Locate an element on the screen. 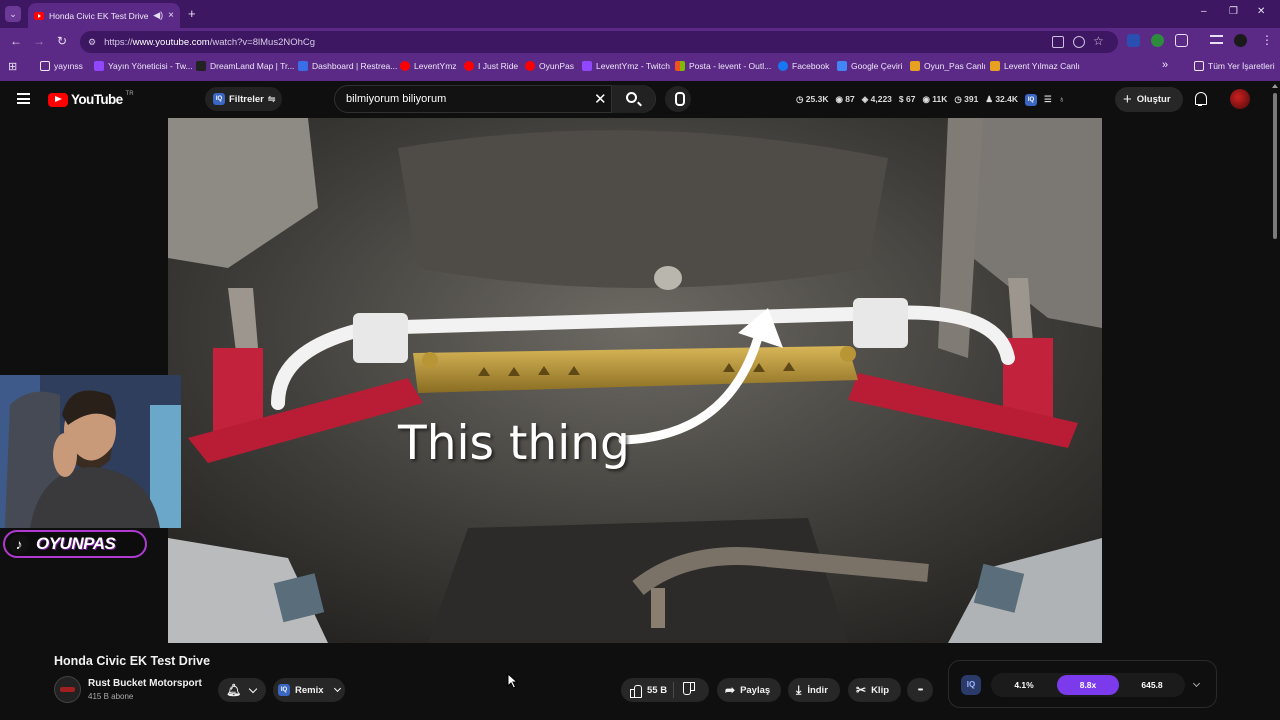  menu-hamburger-icon is located at coordinates (23, 98).